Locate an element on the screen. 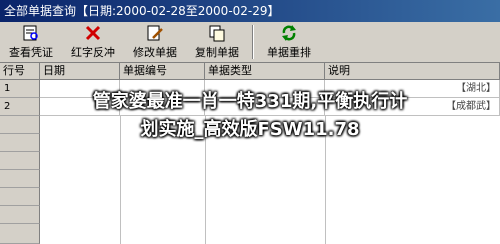 This screenshot has width=500, height=244. column-header-date: 日期 is located at coordinates (80, 71).